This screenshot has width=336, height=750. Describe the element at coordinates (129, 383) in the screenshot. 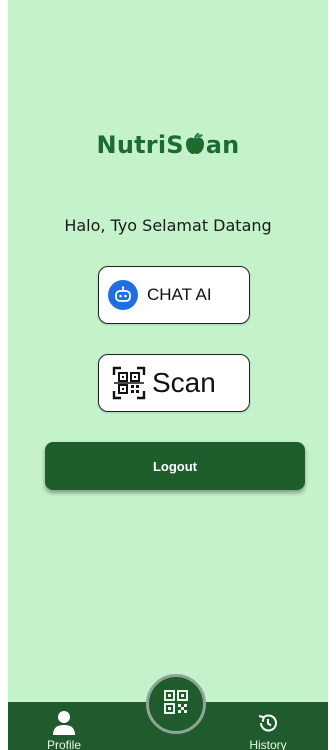

I see `qr-scan-icon` at that location.